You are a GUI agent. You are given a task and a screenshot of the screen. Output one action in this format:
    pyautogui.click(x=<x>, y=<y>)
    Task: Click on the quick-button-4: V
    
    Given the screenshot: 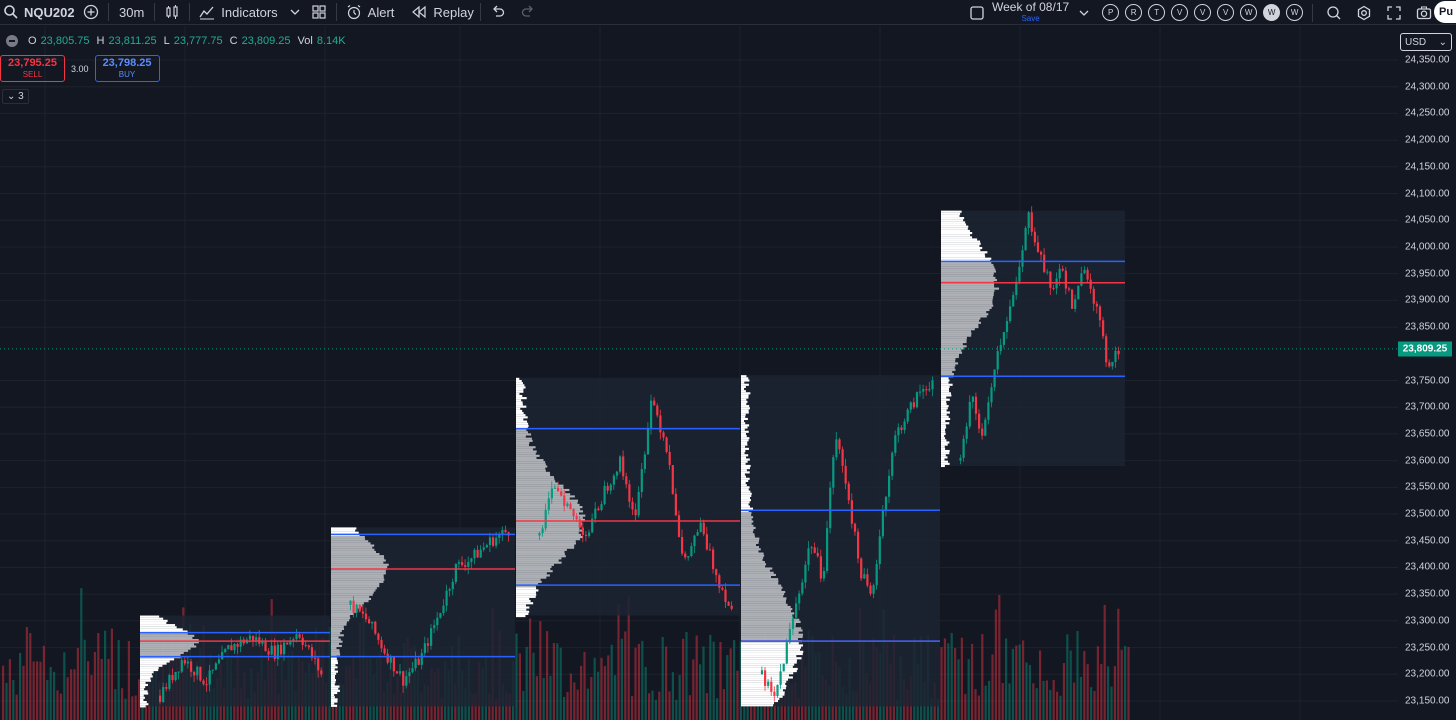 What is the action you would take?
    pyautogui.click(x=1203, y=12)
    